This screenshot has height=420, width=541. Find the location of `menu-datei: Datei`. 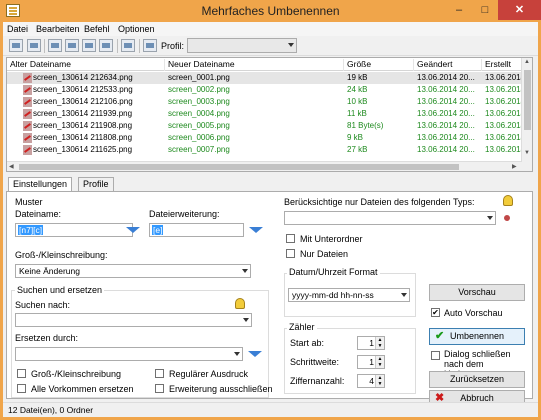

menu-datei: Datei is located at coordinates (17, 29).